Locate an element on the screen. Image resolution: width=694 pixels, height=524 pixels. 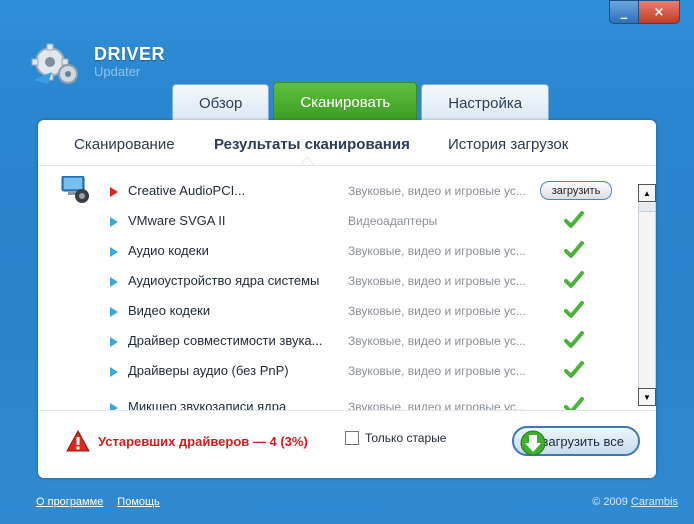
only-old-checkbox is located at coordinates (352, 438).